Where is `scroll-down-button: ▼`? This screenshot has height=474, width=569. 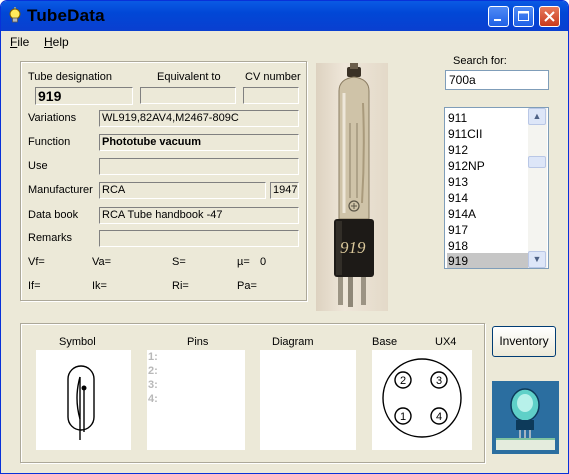 scroll-down-button: ▼ is located at coordinates (537, 259).